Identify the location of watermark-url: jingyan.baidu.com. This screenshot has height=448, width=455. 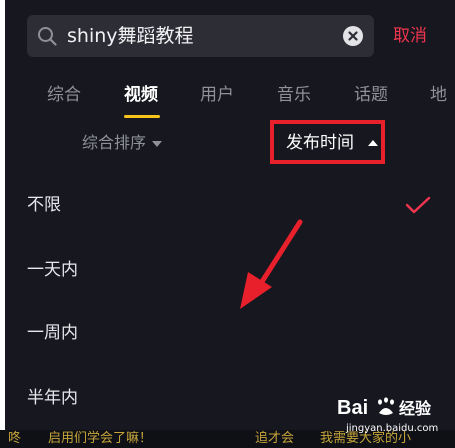
(392, 428).